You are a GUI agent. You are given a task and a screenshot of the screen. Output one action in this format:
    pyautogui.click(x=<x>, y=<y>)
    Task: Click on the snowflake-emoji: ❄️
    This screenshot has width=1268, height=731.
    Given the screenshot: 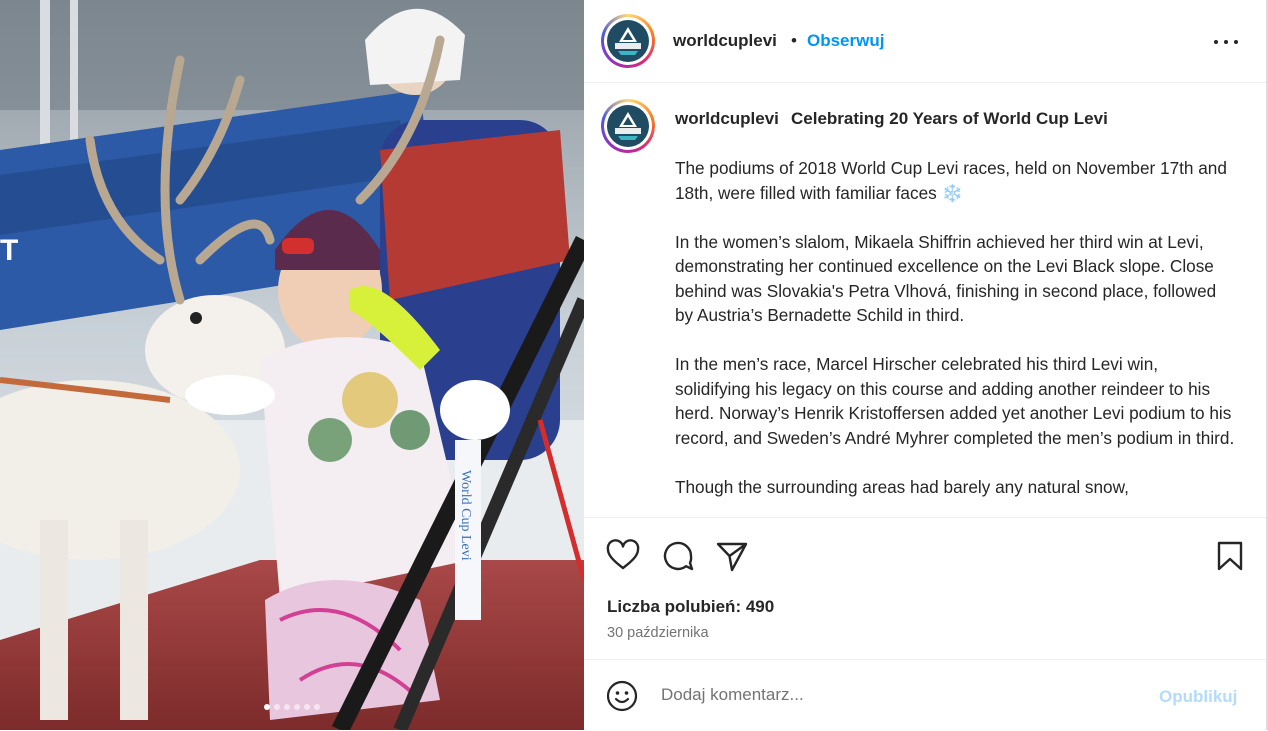 What is the action you would take?
    pyautogui.click(x=952, y=192)
    